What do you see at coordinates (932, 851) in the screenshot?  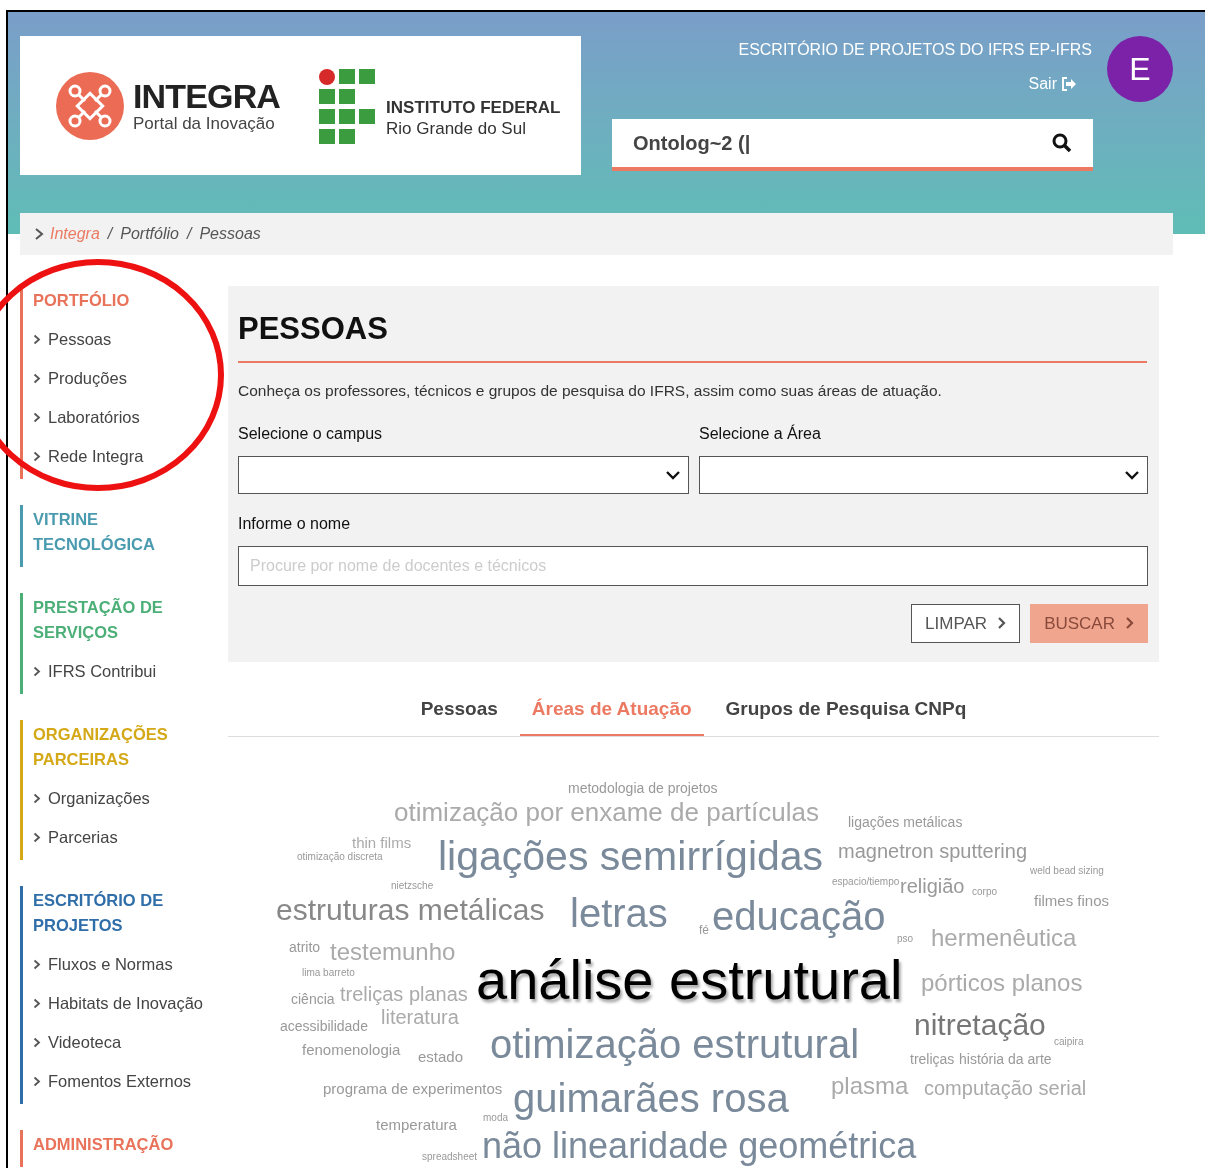 I see `cloud-word: magnetron sputtering` at bounding box center [932, 851].